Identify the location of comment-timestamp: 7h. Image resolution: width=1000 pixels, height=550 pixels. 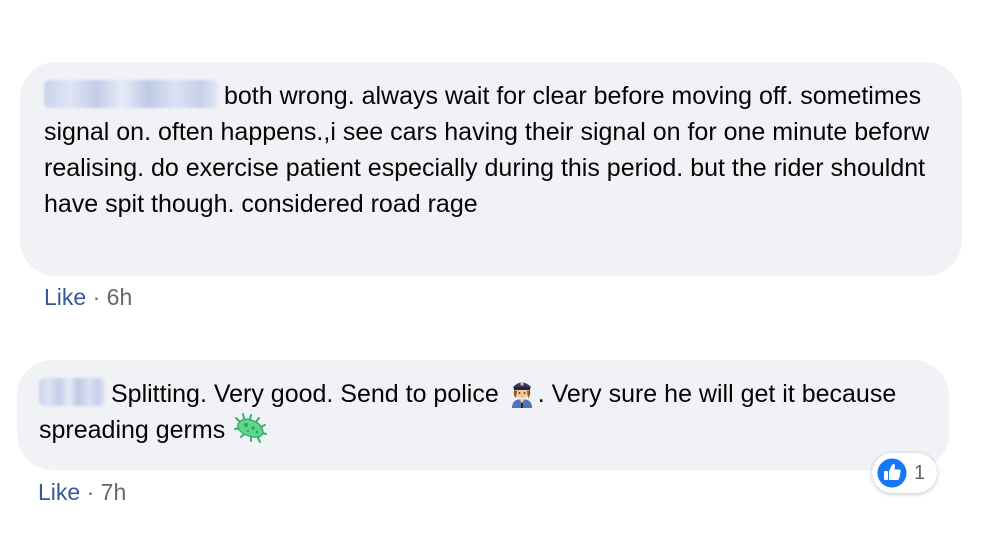
(114, 492).